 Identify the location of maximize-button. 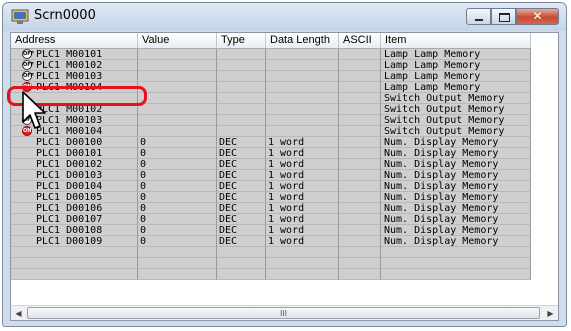
(503, 16).